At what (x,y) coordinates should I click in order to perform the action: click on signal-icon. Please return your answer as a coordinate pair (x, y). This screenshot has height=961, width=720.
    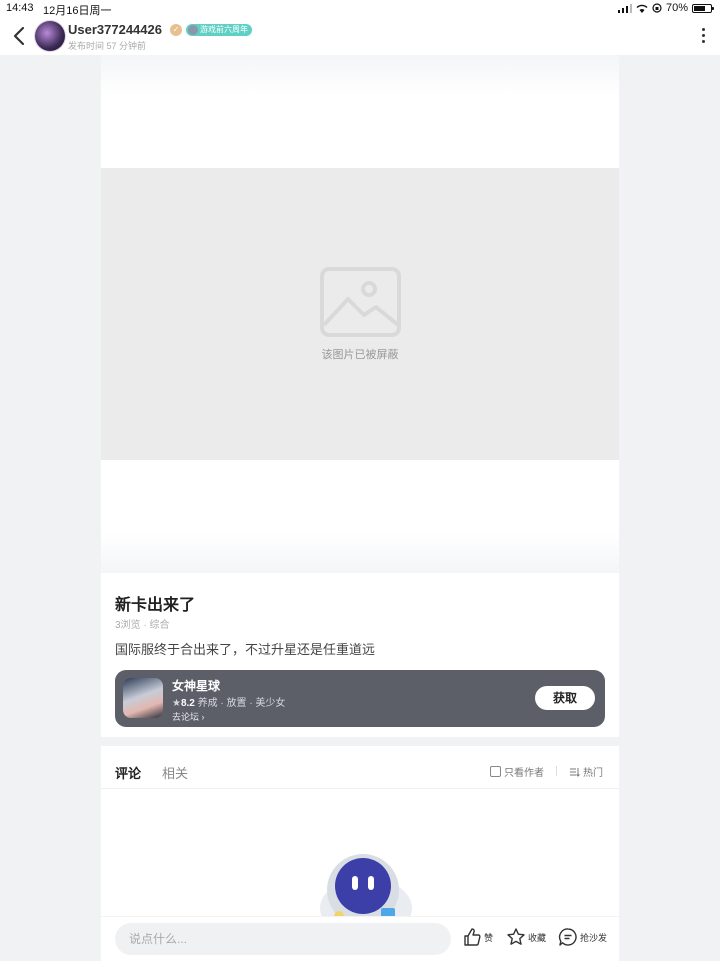
    Looking at the image, I should click on (624, 8).